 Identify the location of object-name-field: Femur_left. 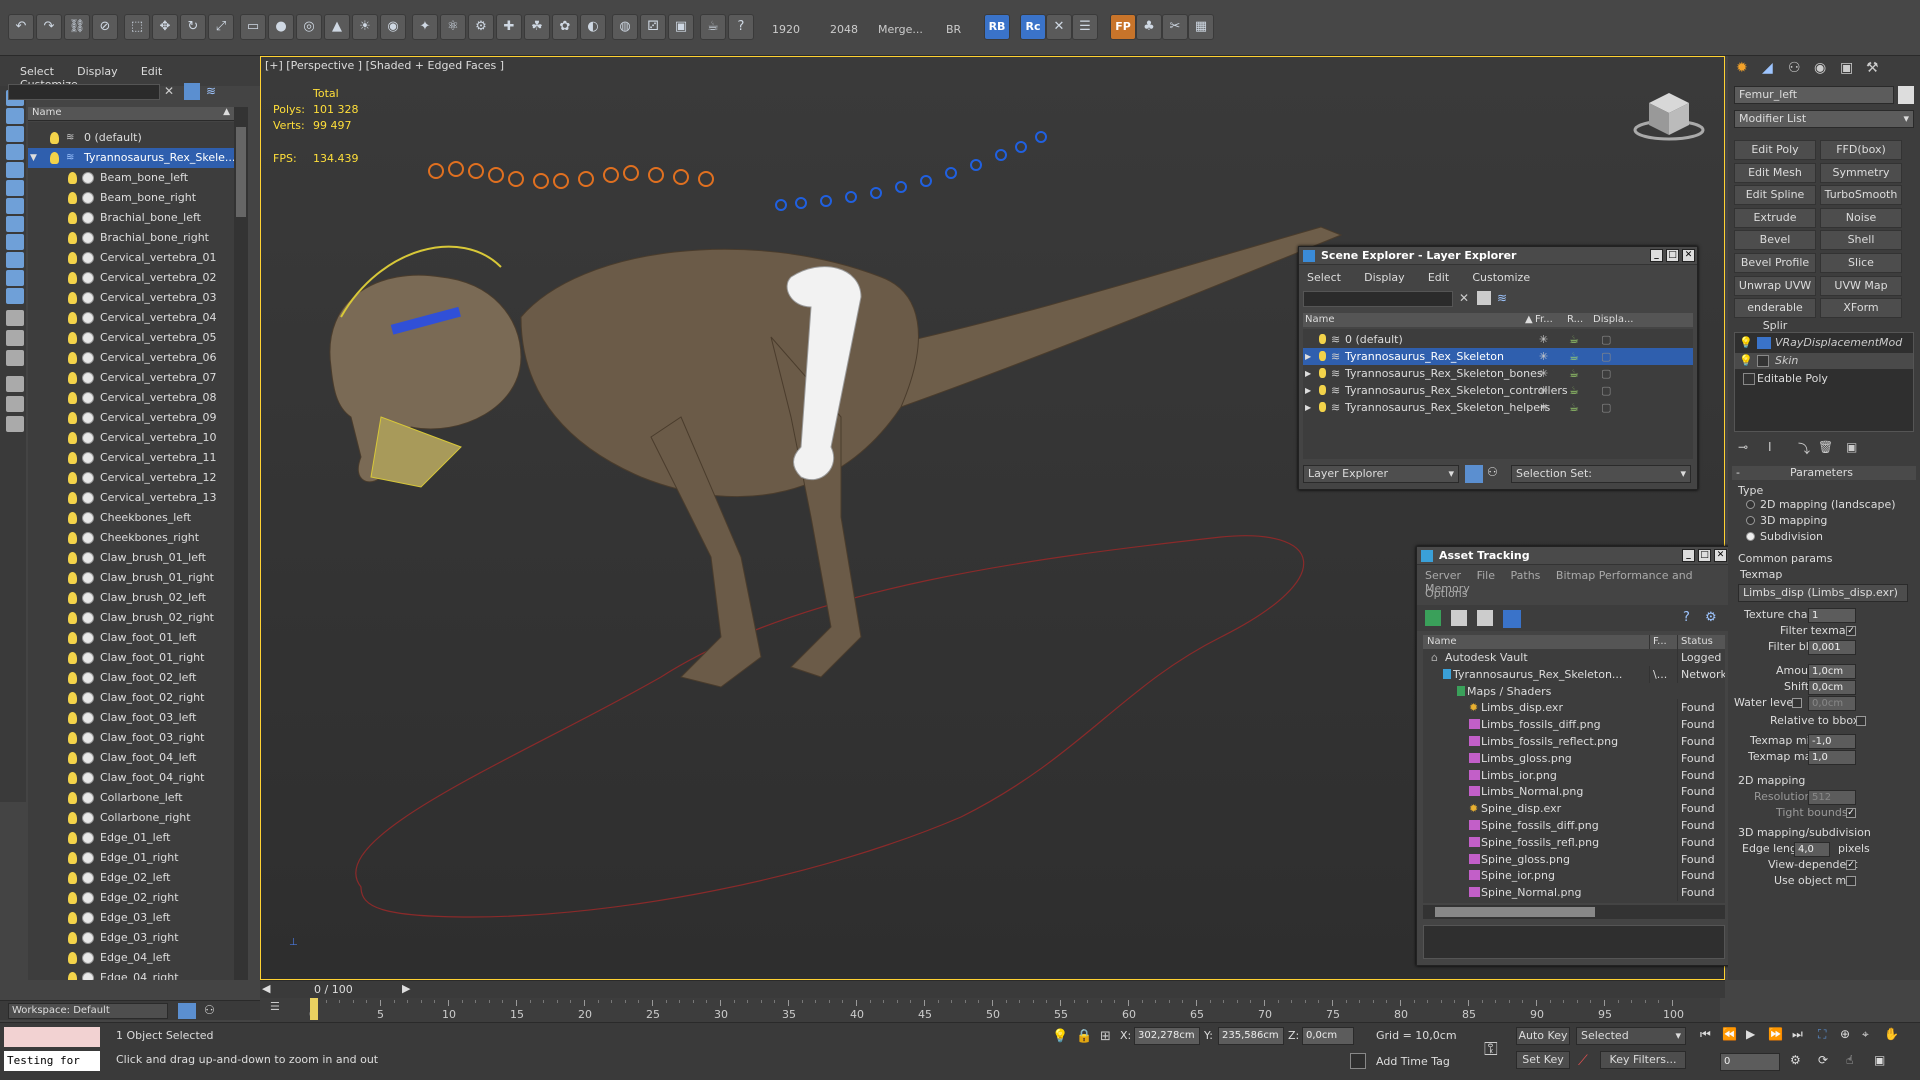
(1814, 95).